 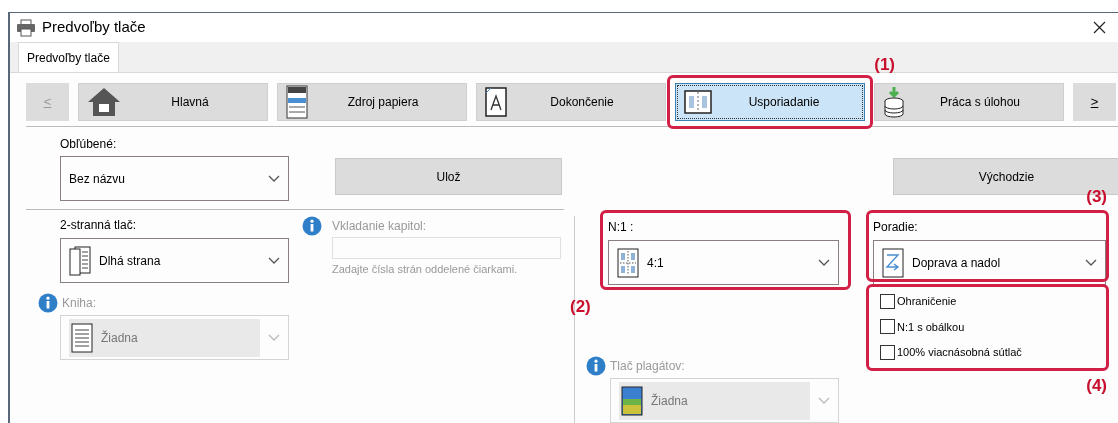 What do you see at coordinates (174, 260) in the screenshot?
I see `dropdown: Dlhá strana` at bounding box center [174, 260].